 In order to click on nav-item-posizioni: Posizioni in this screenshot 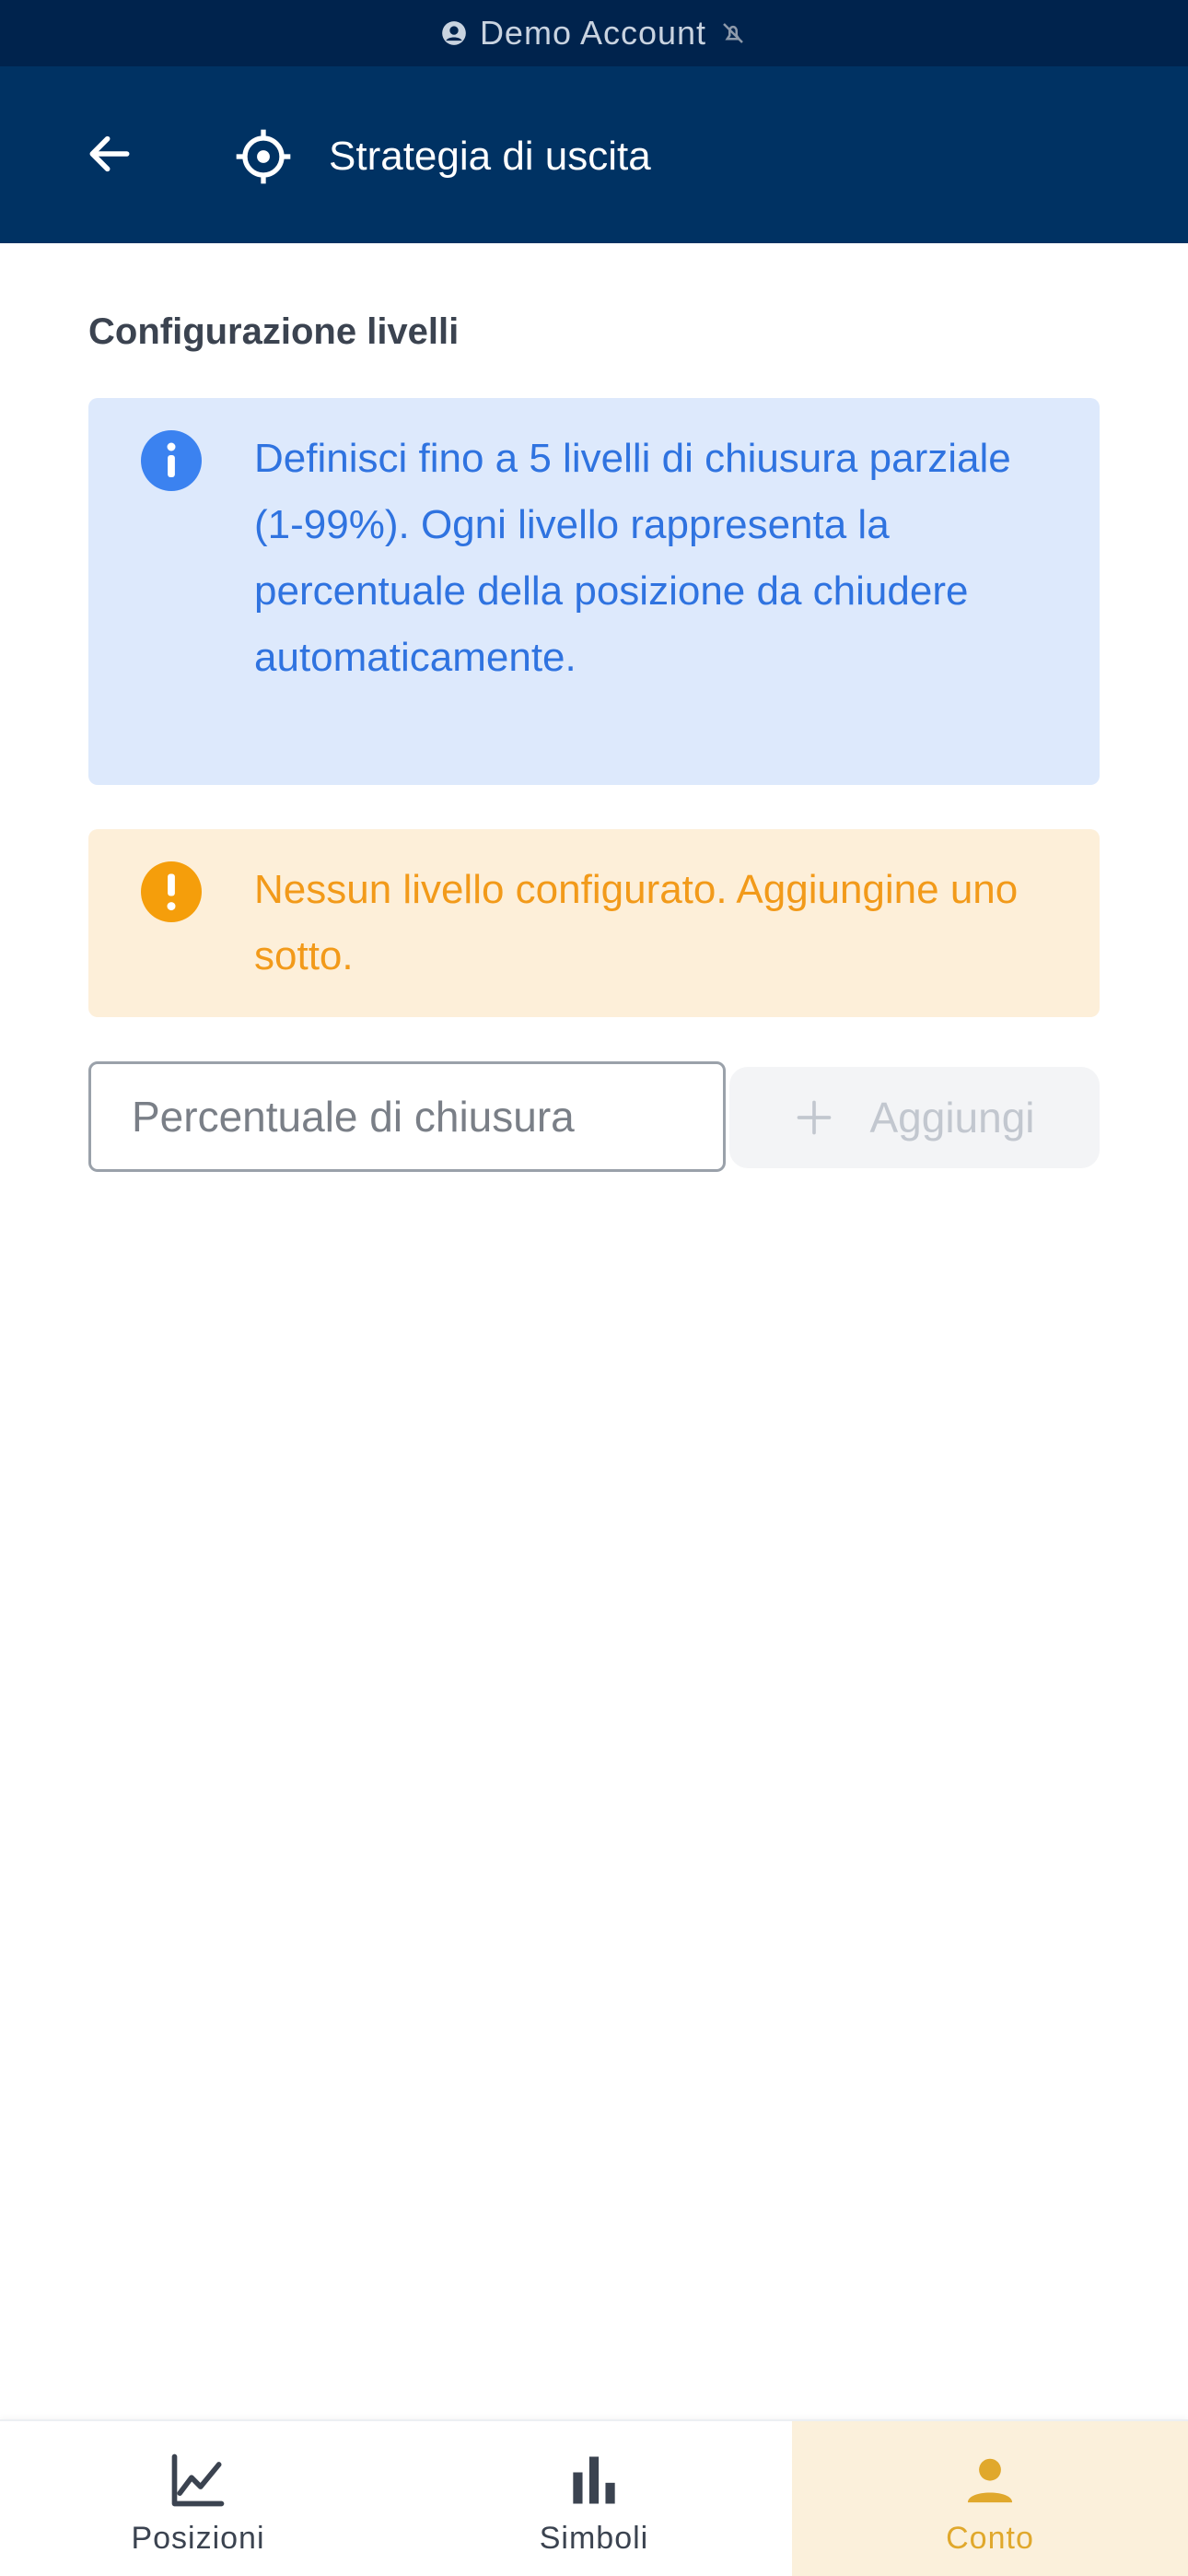, I will do `click(198, 2498)`.